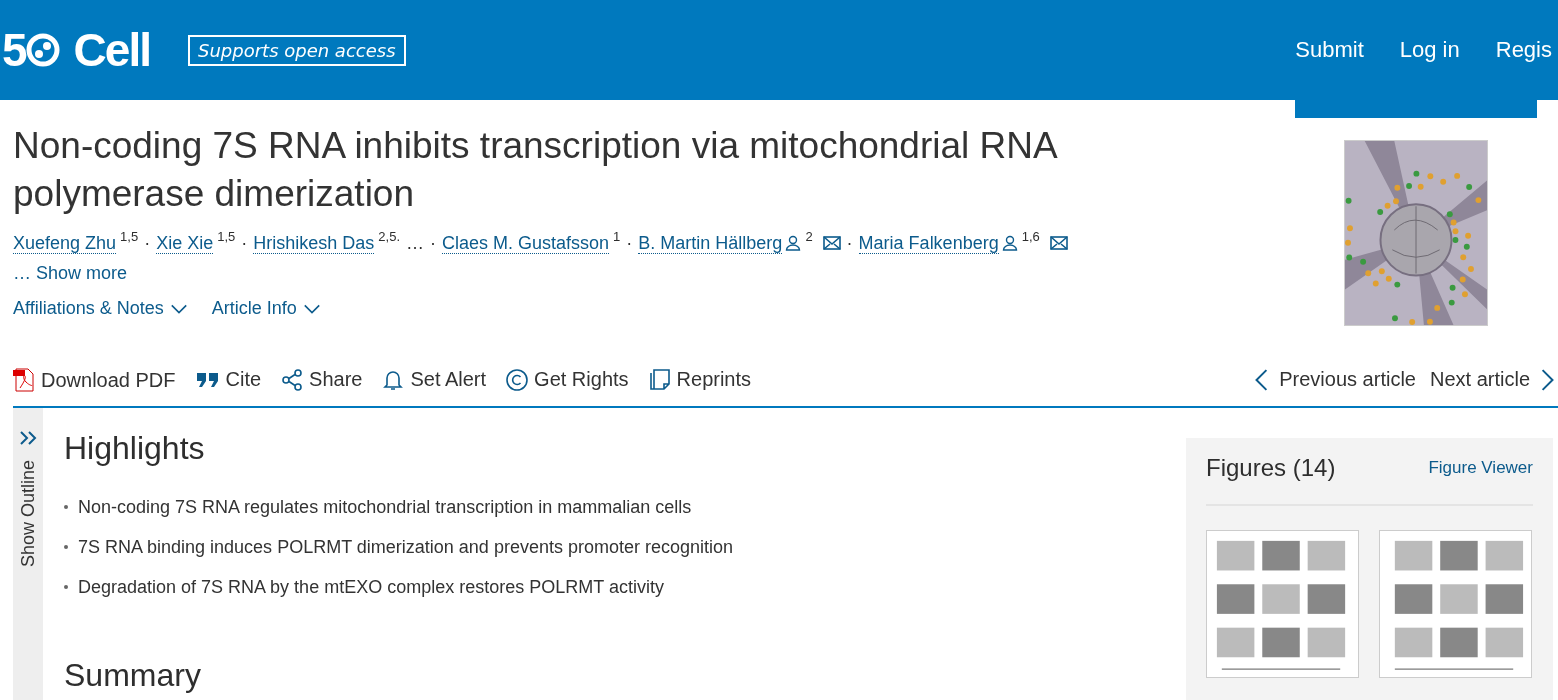 This screenshot has height=700, width=1558. I want to click on panel-title: Figures (14), so click(1271, 468).